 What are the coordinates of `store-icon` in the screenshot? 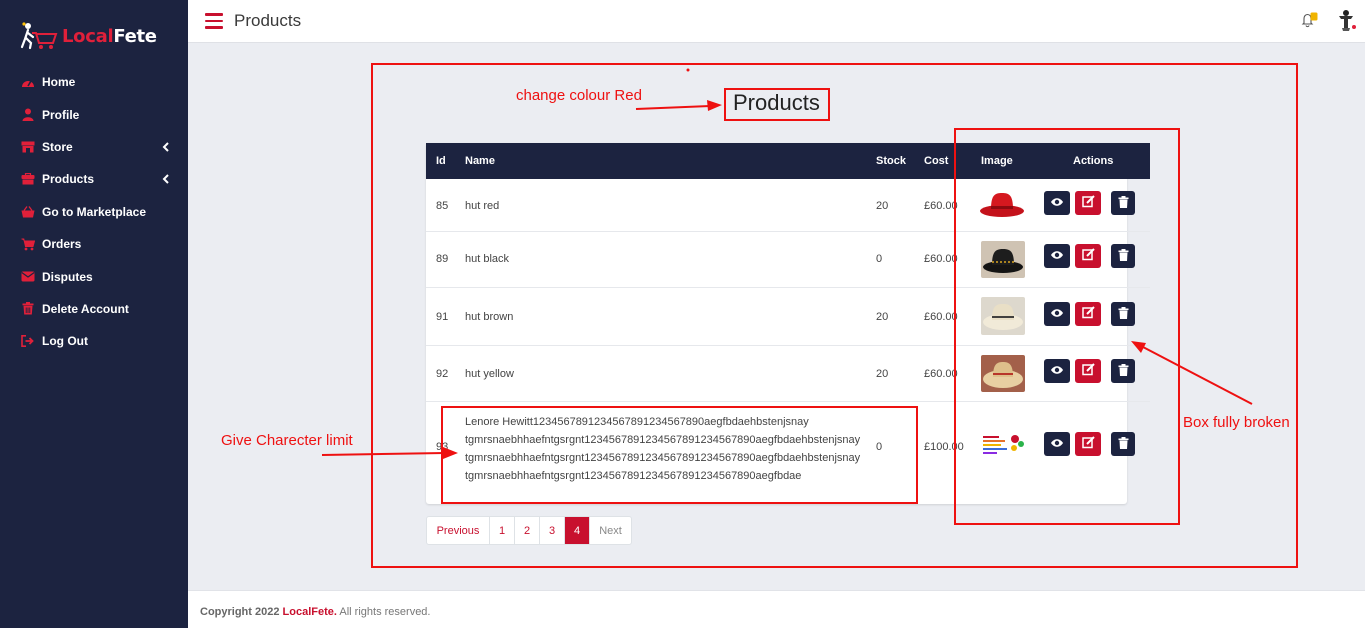 It's located at (28, 147).